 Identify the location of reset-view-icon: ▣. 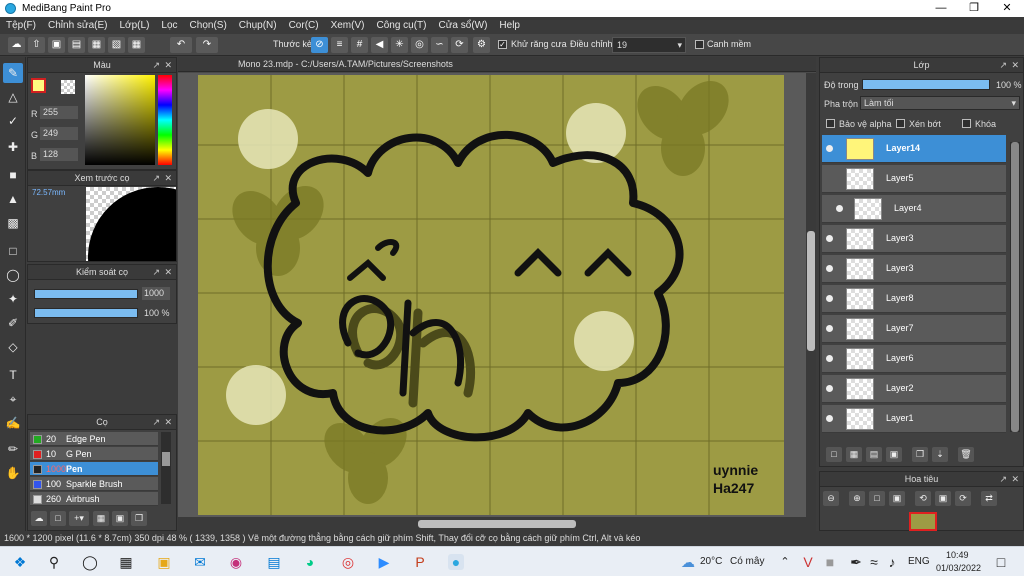
(943, 498).